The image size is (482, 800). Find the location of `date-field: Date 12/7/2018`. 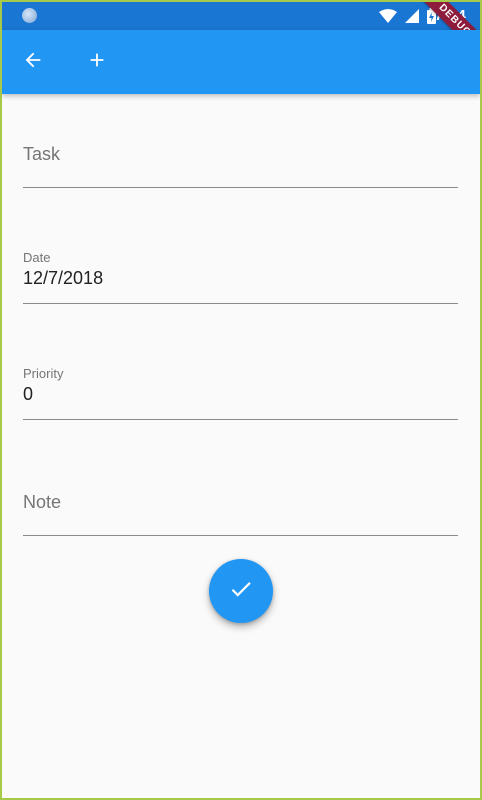

date-field: Date 12/7/2018 is located at coordinates (240, 271).